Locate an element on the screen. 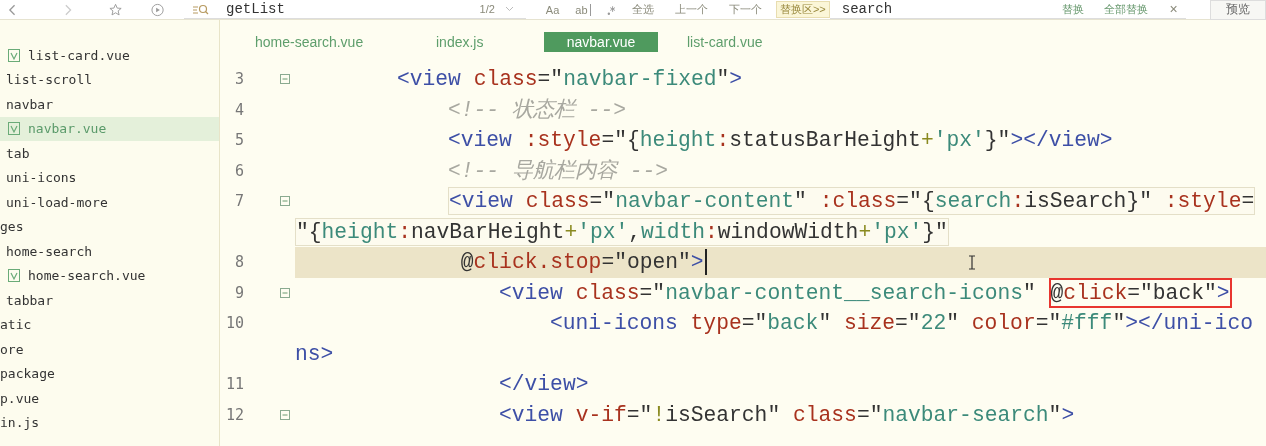 This screenshot has height=446, width=1266. code-text: <uni-icons type="back" size="22" color="#fff"></uni-ico is located at coordinates (901, 323).